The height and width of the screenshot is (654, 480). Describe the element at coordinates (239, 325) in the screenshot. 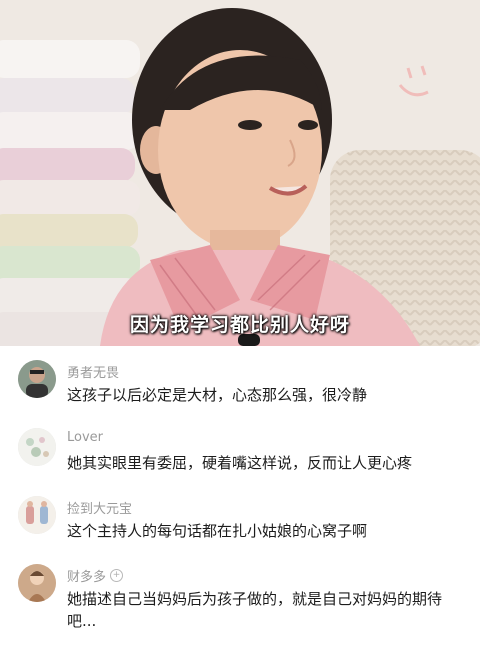

I see `video-subtitle: 因为我学习都比别人好呀` at that location.